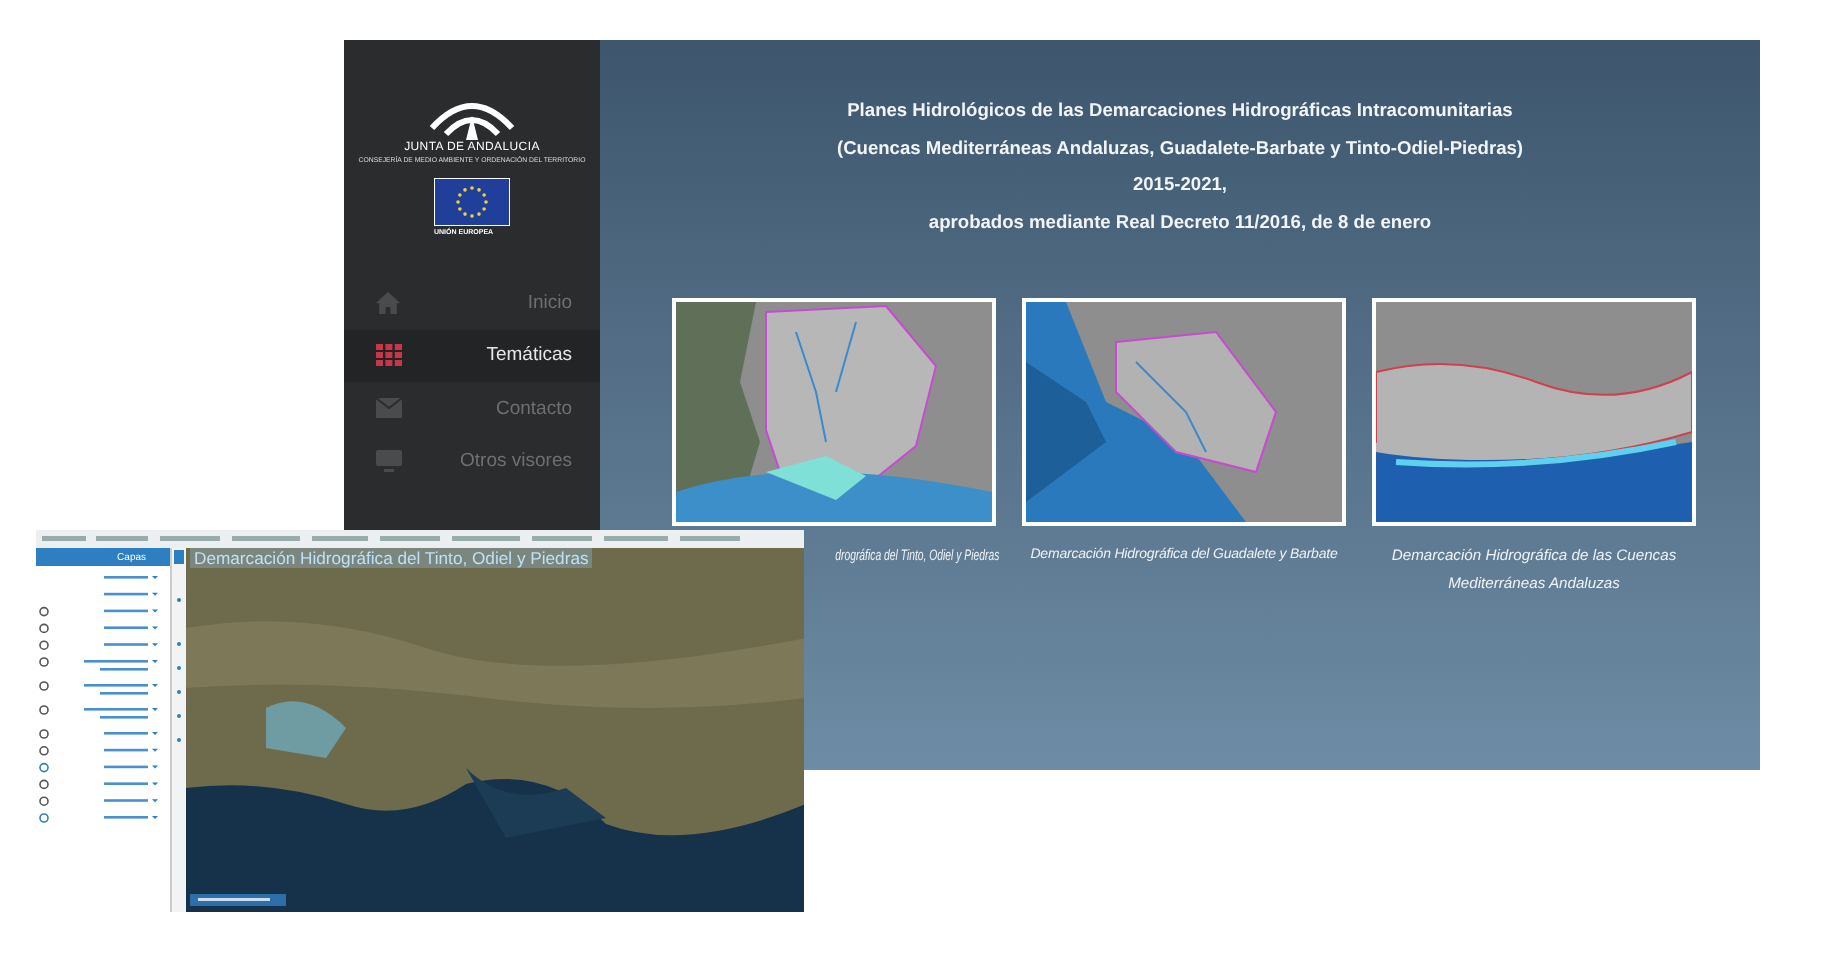  I want to click on eu-flag-icon, so click(472, 202).